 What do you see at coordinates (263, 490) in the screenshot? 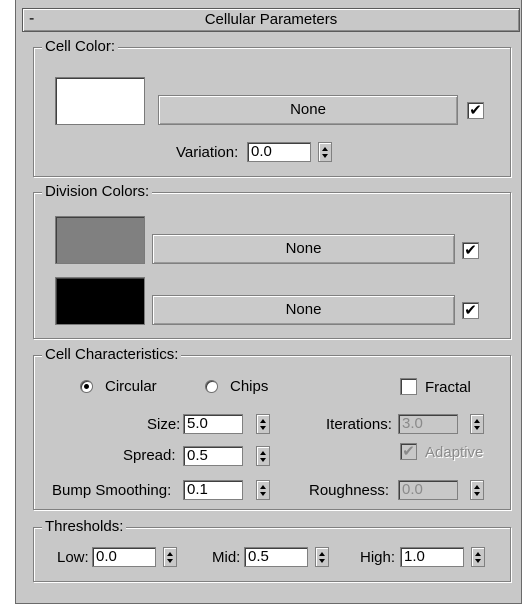
I see `bump-smoothing-spinner` at bounding box center [263, 490].